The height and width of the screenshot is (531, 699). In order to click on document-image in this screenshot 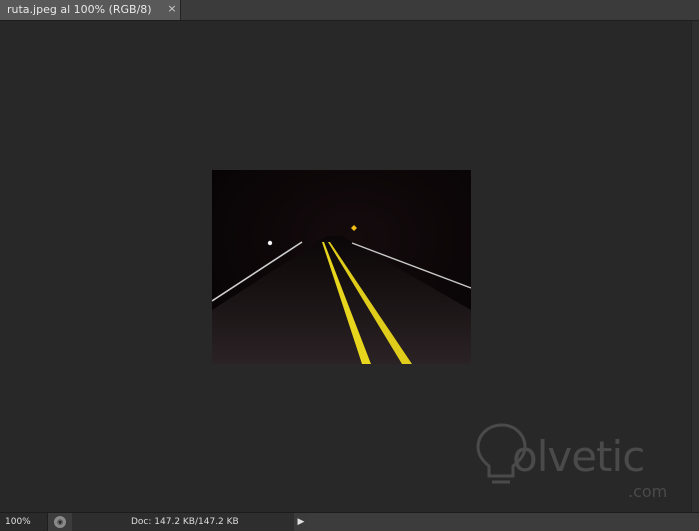, I will do `click(341, 267)`.